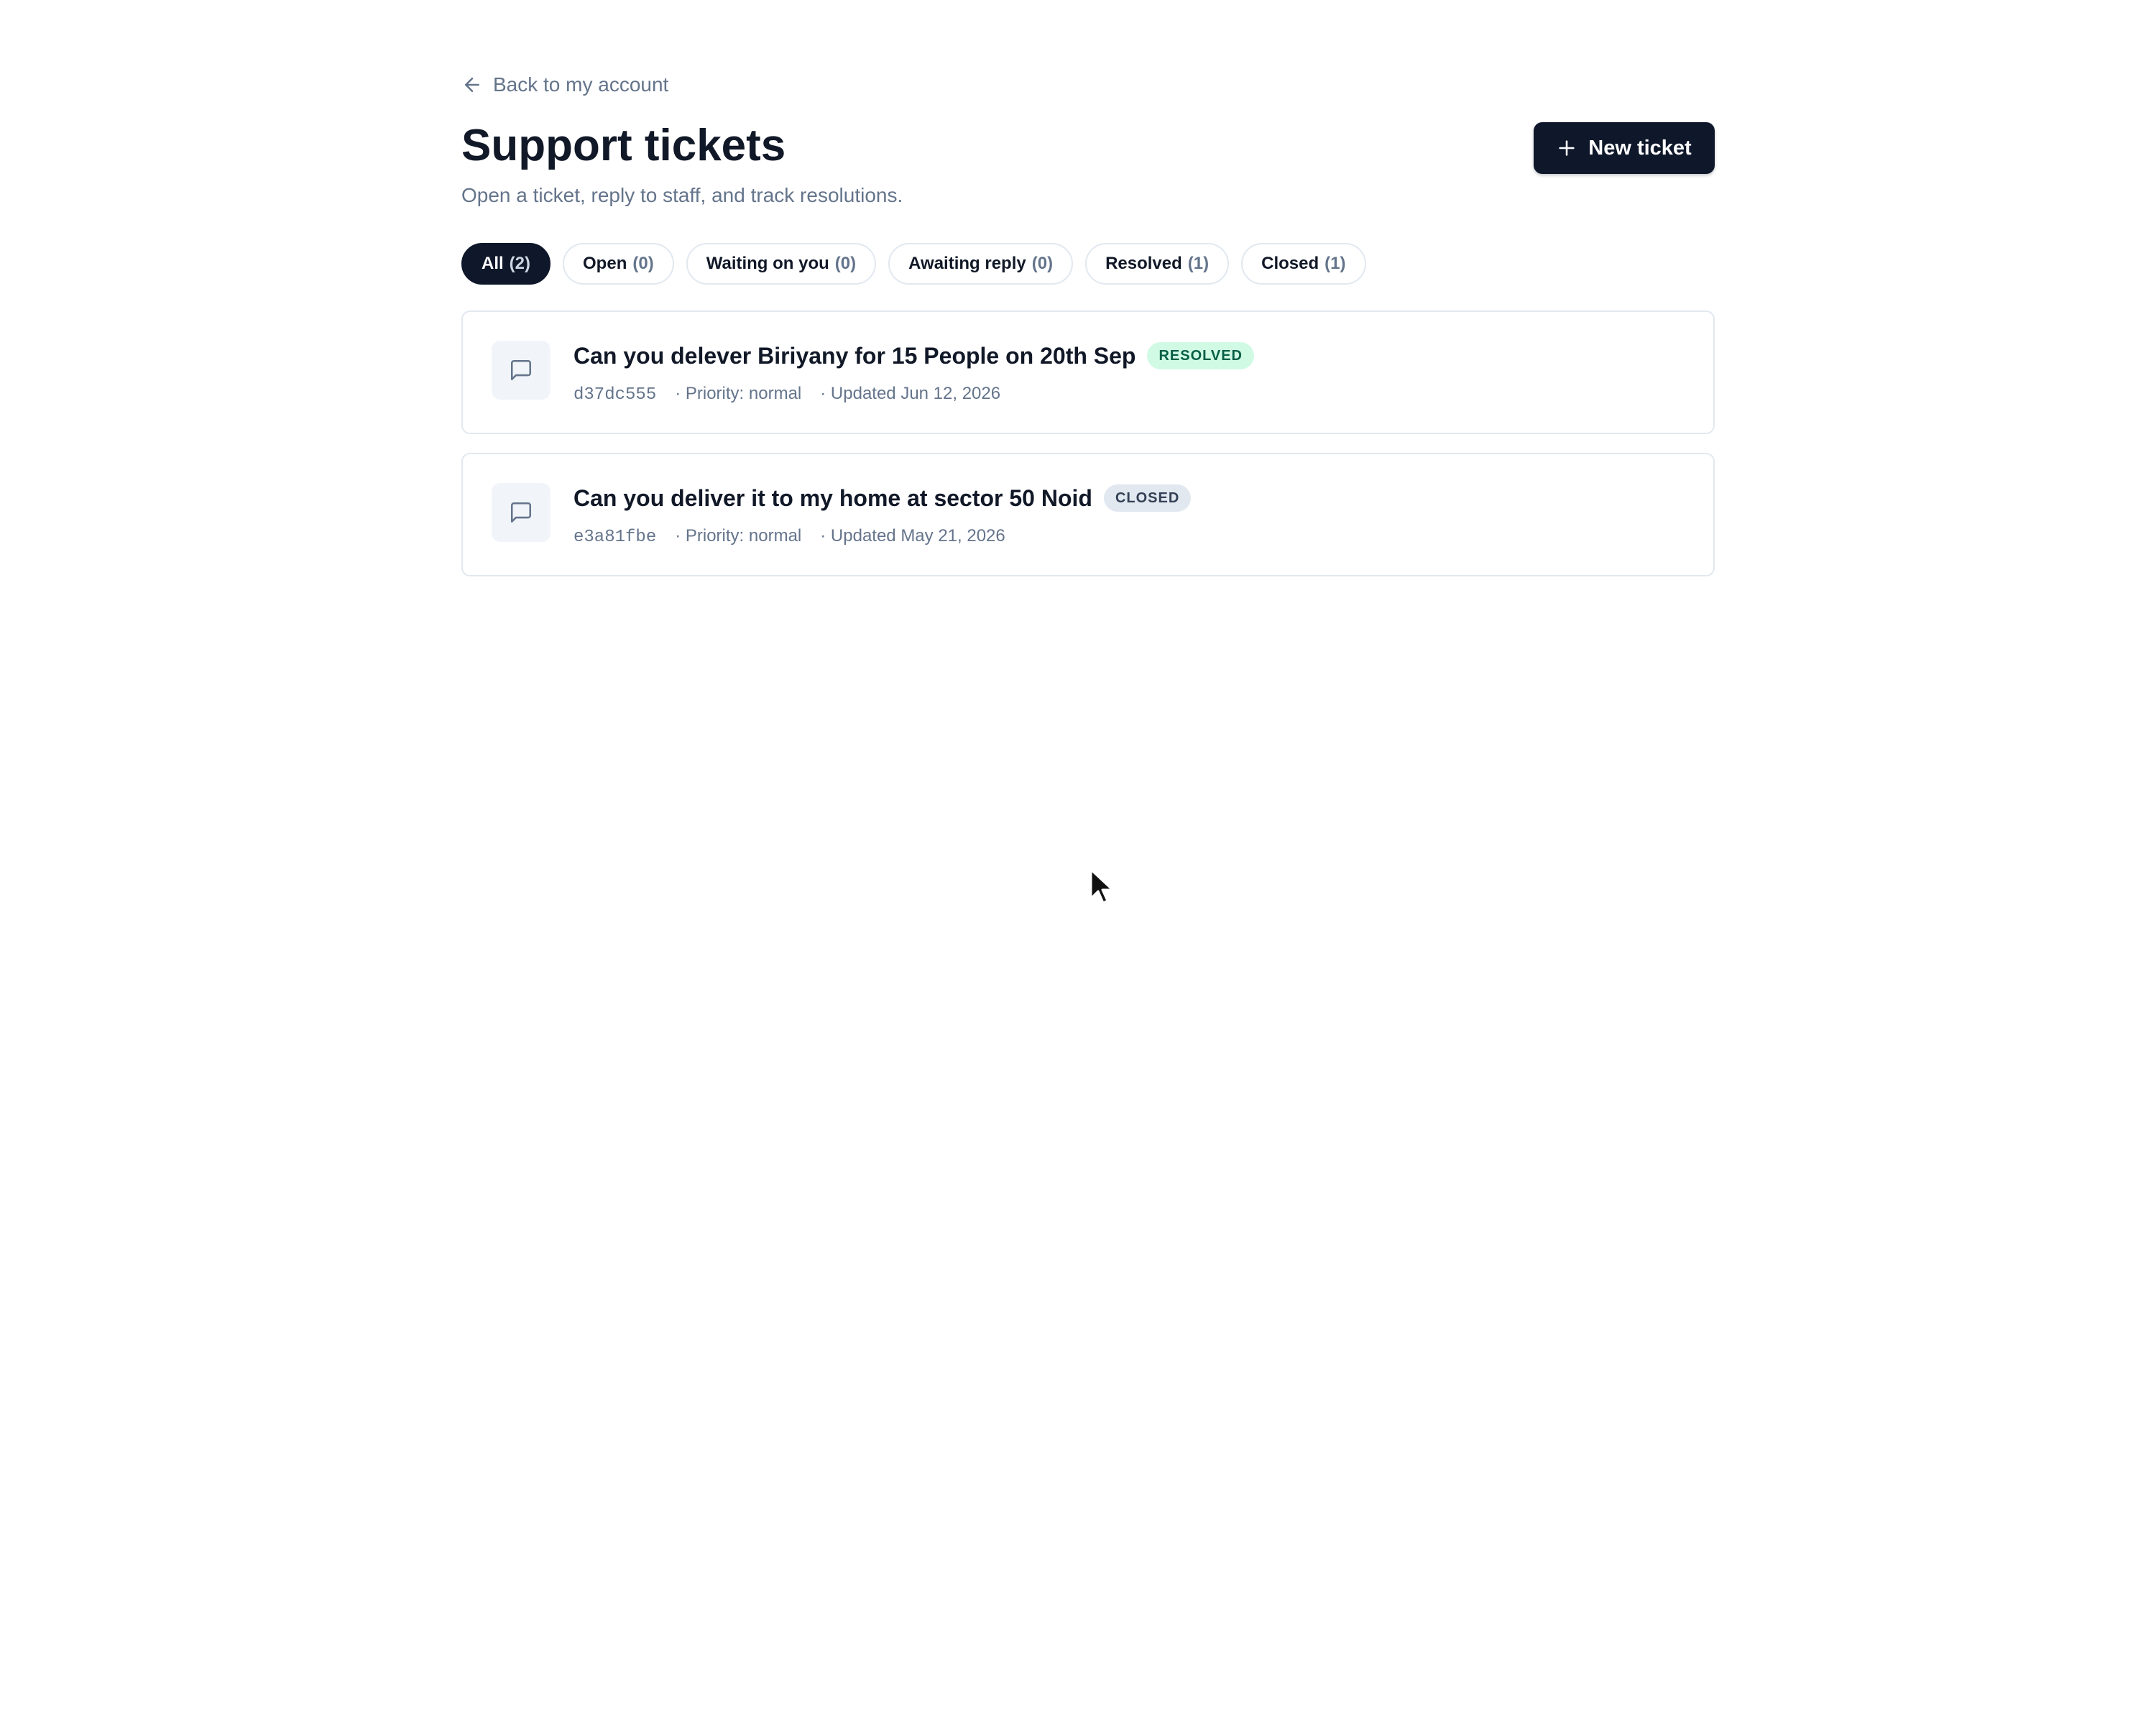  I want to click on new-ticket-button: New ticket, so click(1625, 148).